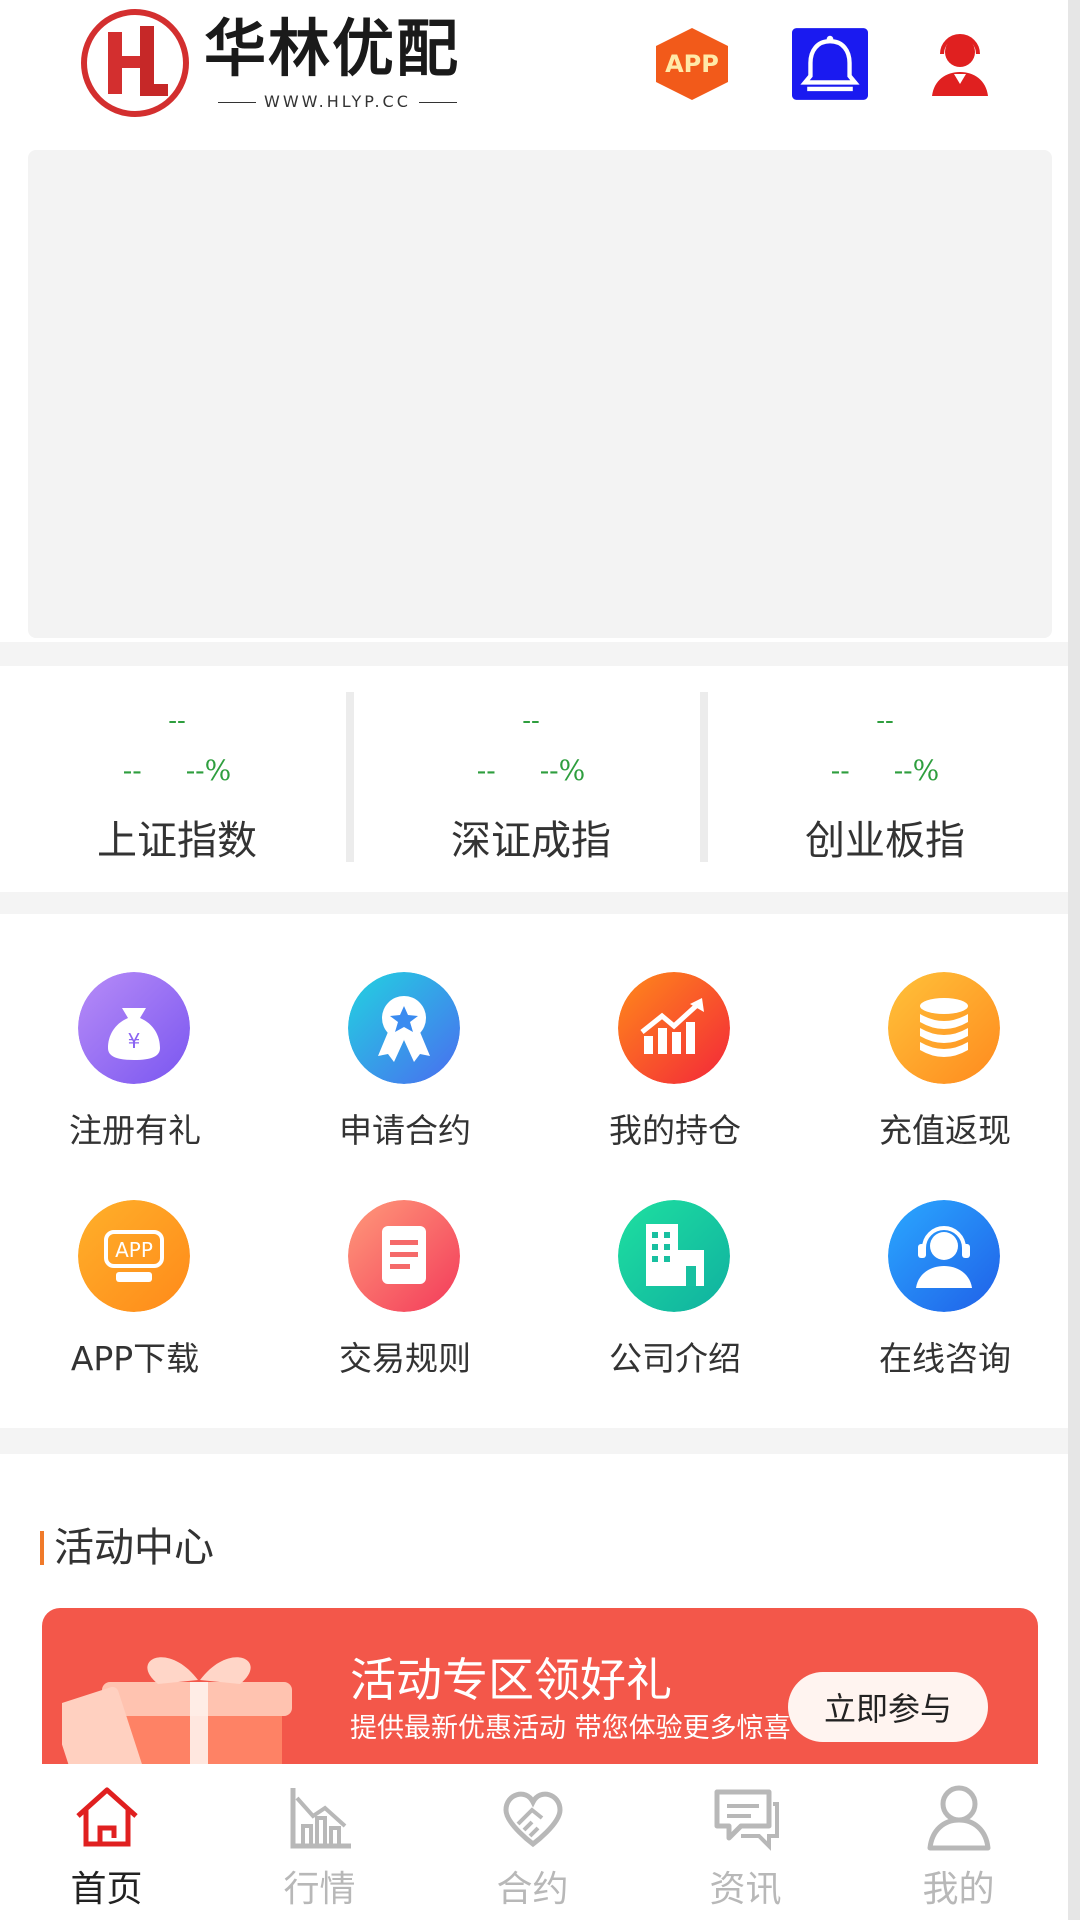 The width and height of the screenshot is (1080, 1920). Describe the element at coordinates (959, 1818) in the screenshot. I see `user-icon` at that location.